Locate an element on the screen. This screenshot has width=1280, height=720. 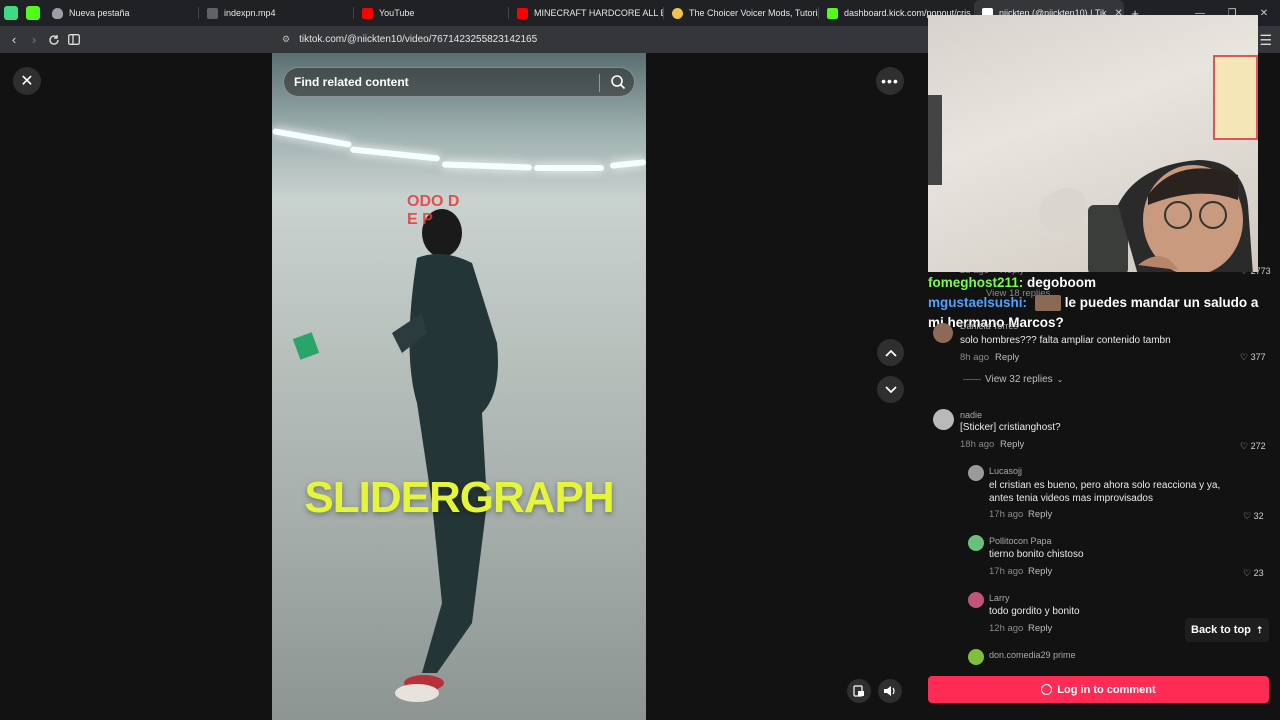
video-red-caption: ODO D E P is located at coordinates (433, 210).